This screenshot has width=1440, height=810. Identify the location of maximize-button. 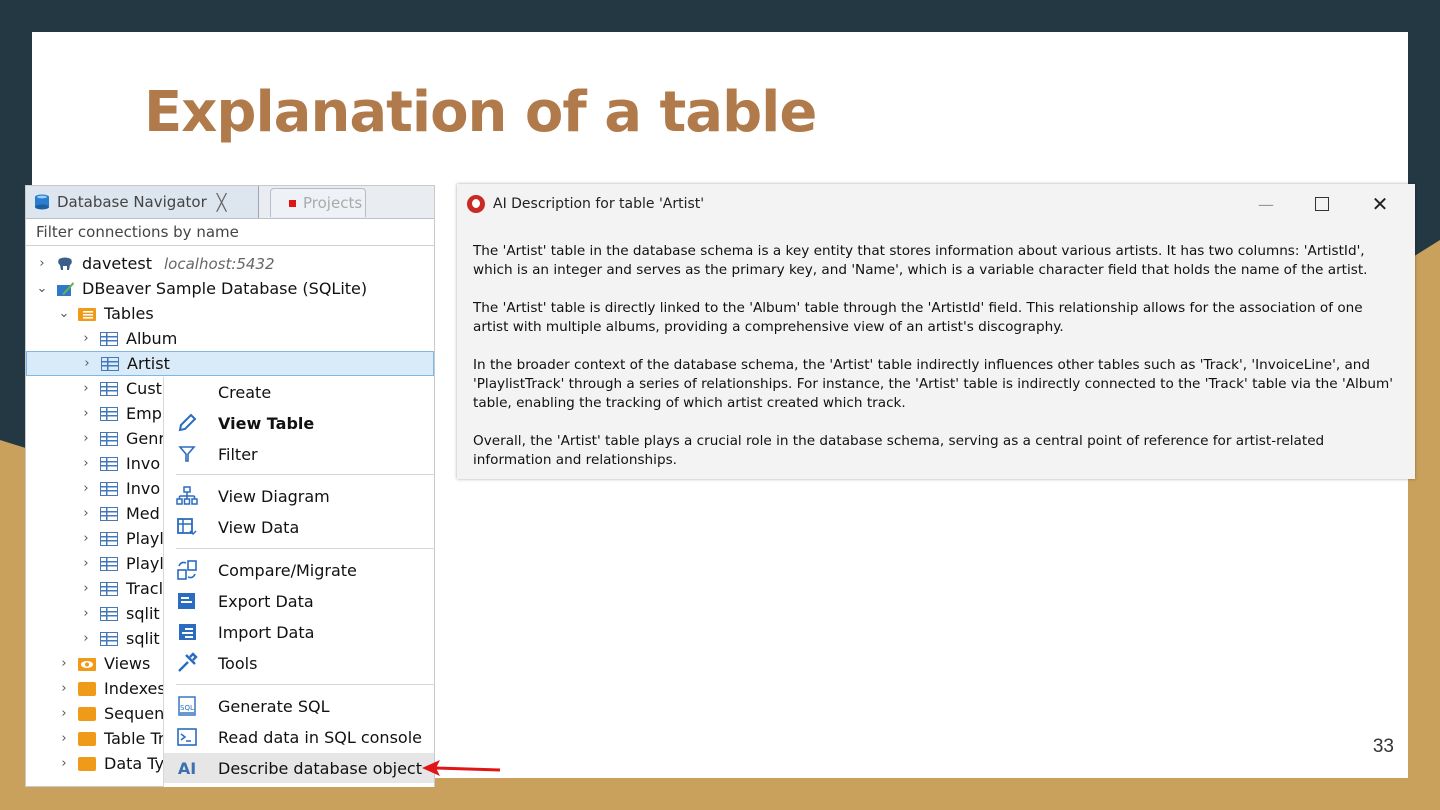
(1322, 204).